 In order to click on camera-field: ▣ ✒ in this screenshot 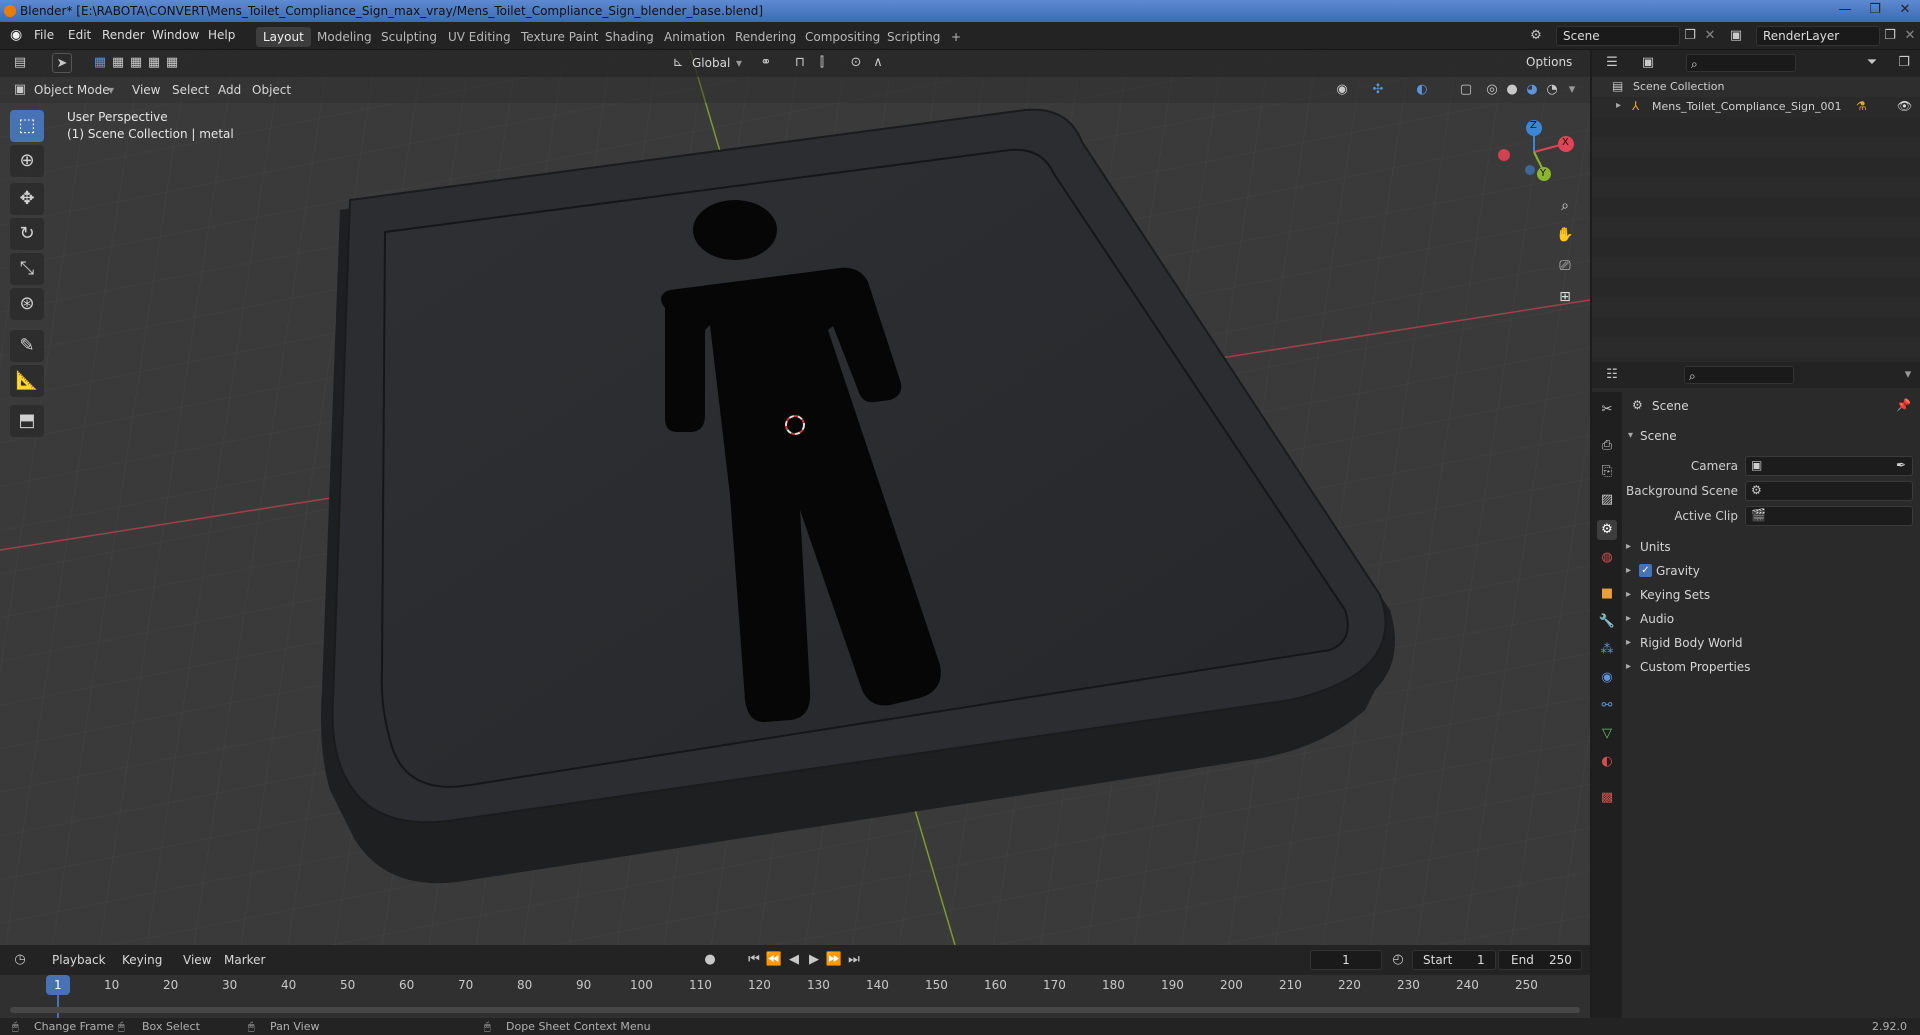, I will do `click(1829, 466)`.